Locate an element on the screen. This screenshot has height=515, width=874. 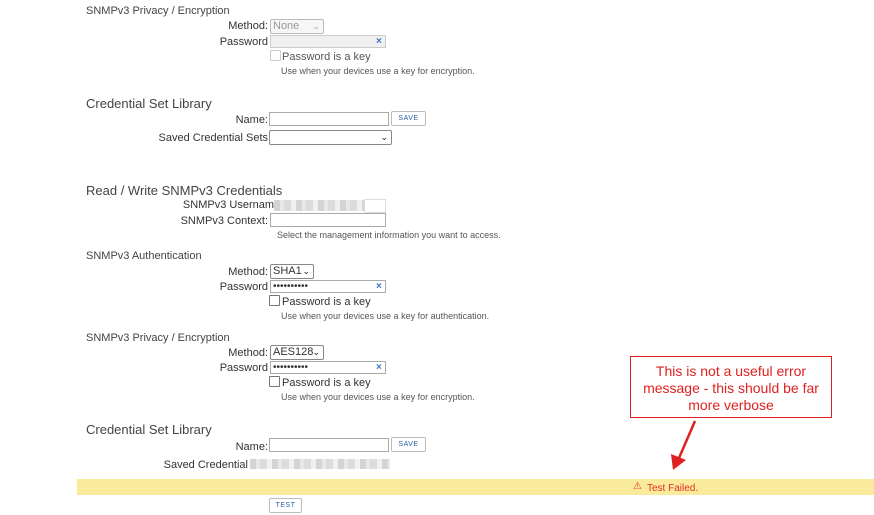
library2-save-button: SAVE is located at coordinates (408, 444).